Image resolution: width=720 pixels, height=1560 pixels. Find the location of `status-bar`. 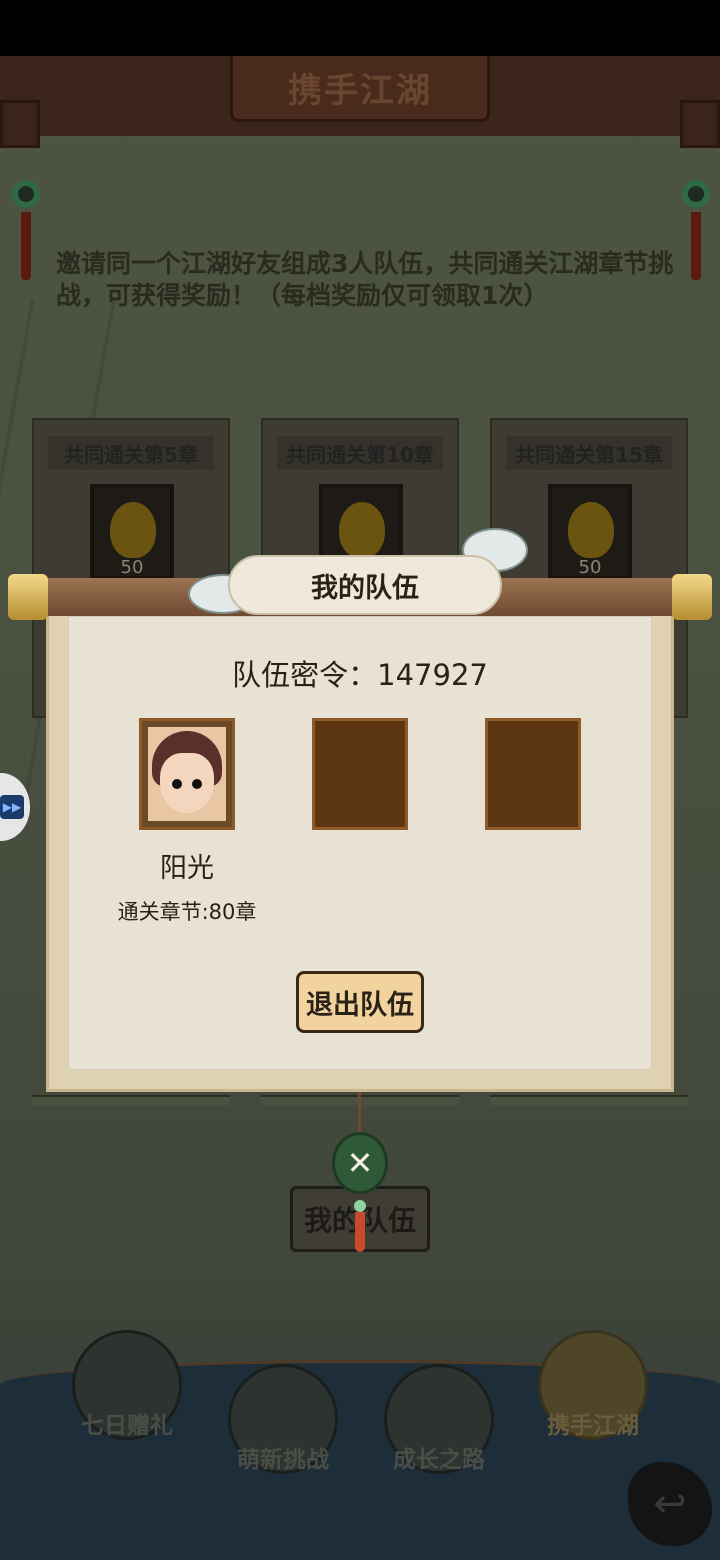

status-bar is located at coordinates (360, 28).